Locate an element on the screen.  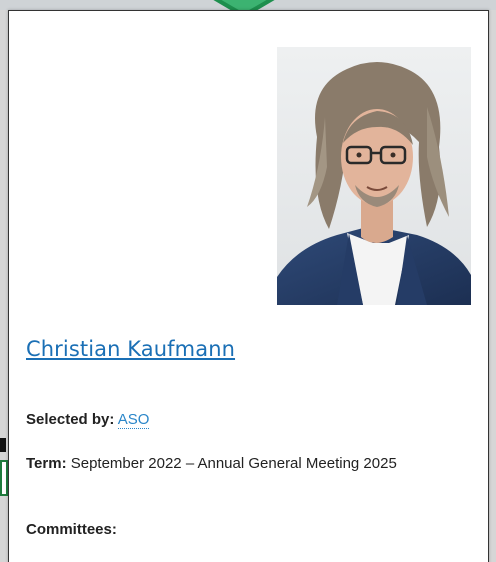
background-box is located at coordinates (4, 478).